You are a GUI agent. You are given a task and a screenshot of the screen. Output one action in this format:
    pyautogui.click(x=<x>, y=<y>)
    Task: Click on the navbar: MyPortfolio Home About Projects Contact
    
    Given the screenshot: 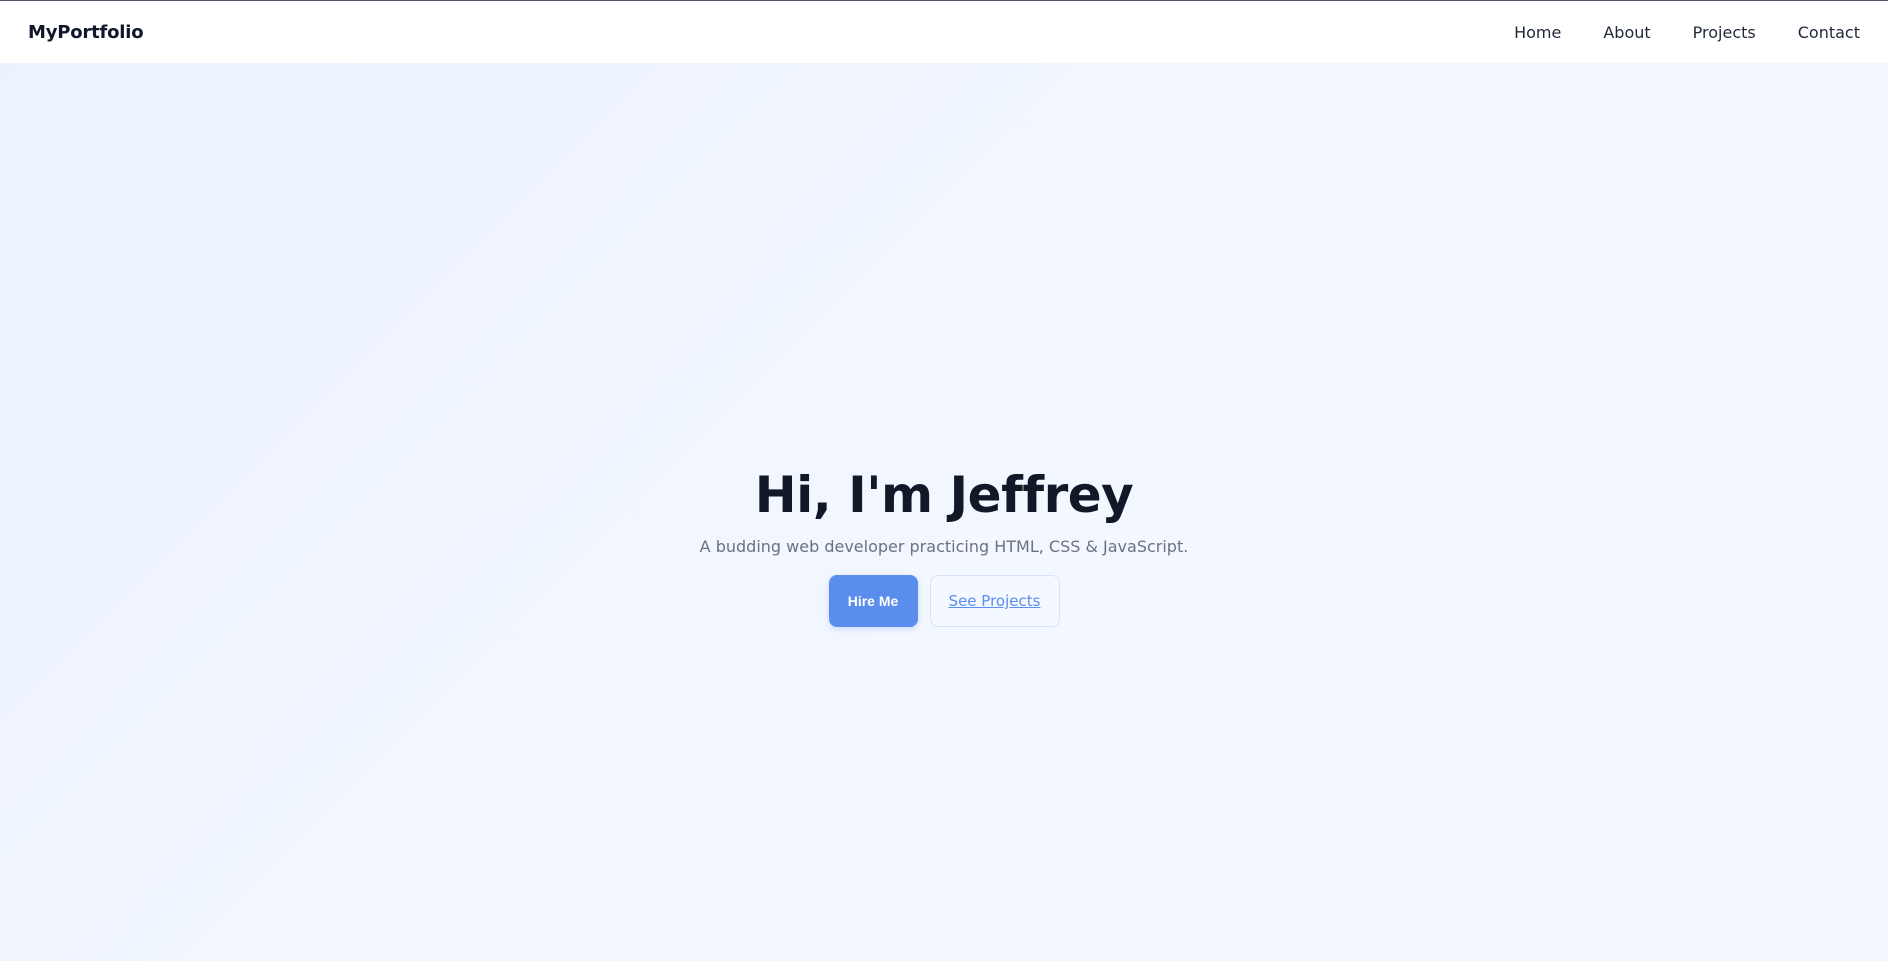 What is the action you would take?
    pyautogui.click(x=944, y=31)
    